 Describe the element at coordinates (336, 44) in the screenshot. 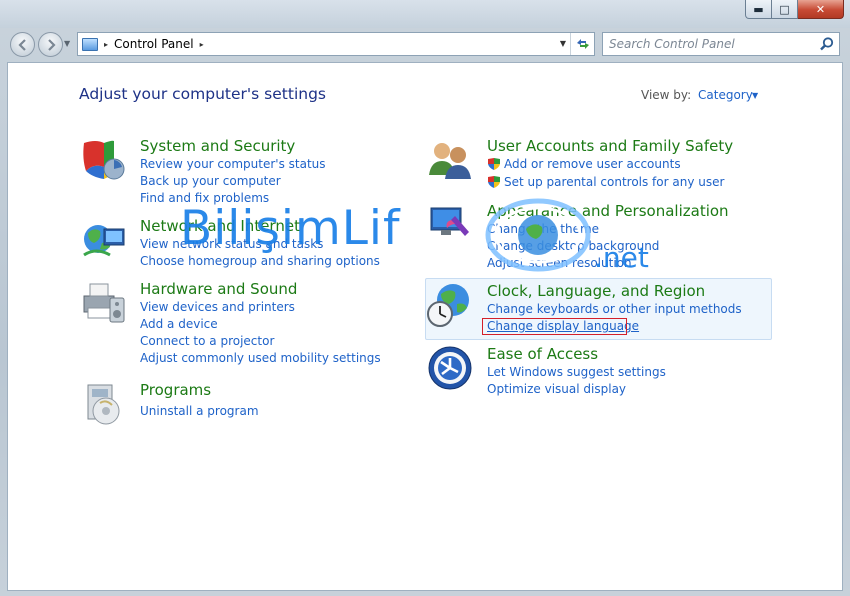

I see `address-bar: ▸ Control Panel ▸ ▼` at that location.